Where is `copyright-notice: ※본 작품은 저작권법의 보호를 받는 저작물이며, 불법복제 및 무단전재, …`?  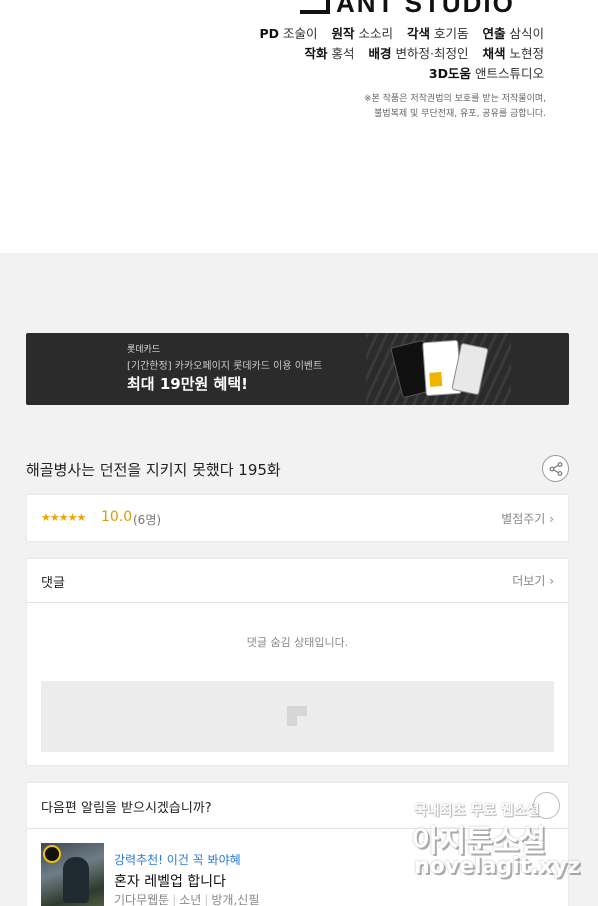
copyright-notice: ※본 작품은 저작권법의 보호를 받는 저작물이며, 불법복제 및 무단전재, … is located at coordinates (455, 107).